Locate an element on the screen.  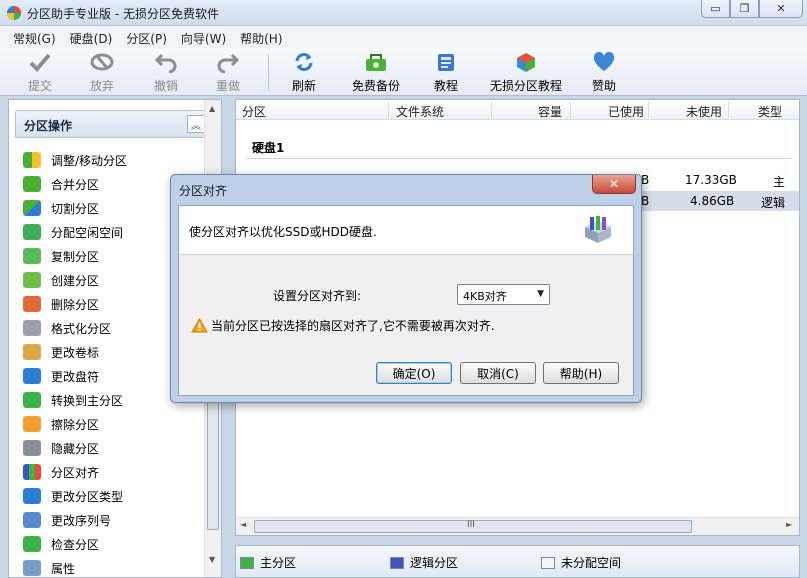
undo-label: 撤销 is located at coordinates (165, 86).